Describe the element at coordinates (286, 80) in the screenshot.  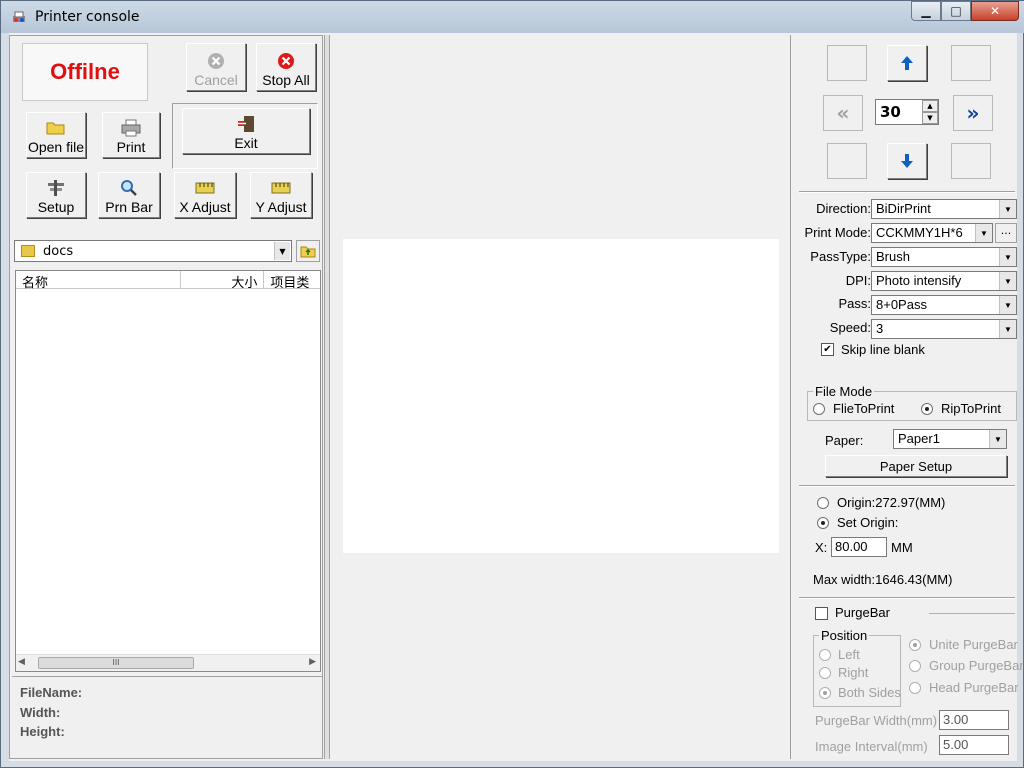
I see `stop-all-label: Stop All` at that location.